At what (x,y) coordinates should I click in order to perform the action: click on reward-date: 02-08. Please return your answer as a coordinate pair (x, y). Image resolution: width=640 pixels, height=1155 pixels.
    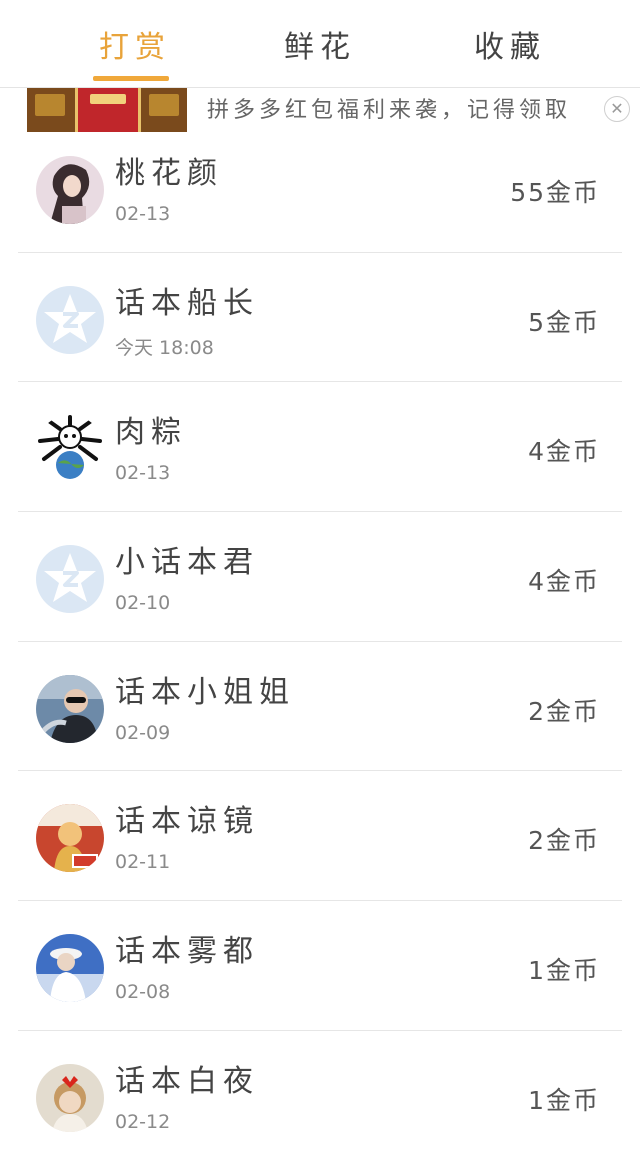
    Looking at the image, I should click on (143, 992).